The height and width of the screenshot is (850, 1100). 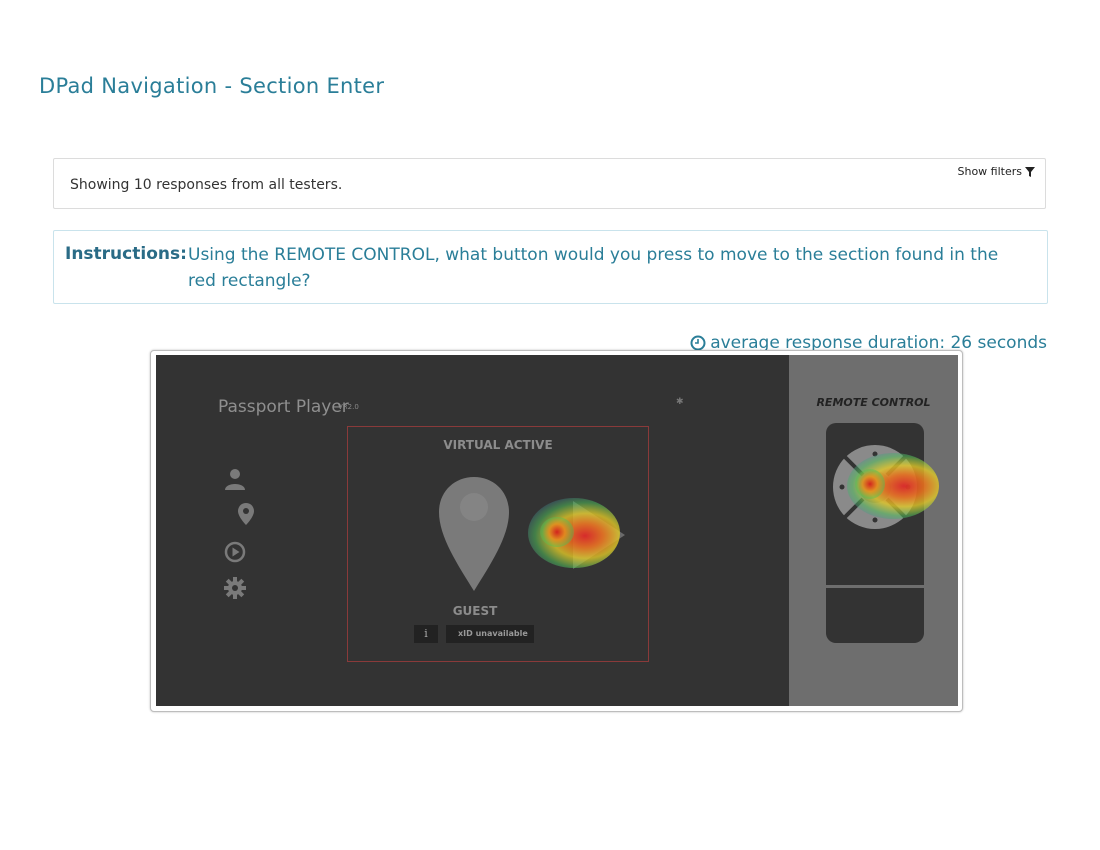 What do you see at coordinates (498, 445) in the screenshot?
I see `section-label: VIRTUAL ACTIVE` at bounding box center [498, 445].